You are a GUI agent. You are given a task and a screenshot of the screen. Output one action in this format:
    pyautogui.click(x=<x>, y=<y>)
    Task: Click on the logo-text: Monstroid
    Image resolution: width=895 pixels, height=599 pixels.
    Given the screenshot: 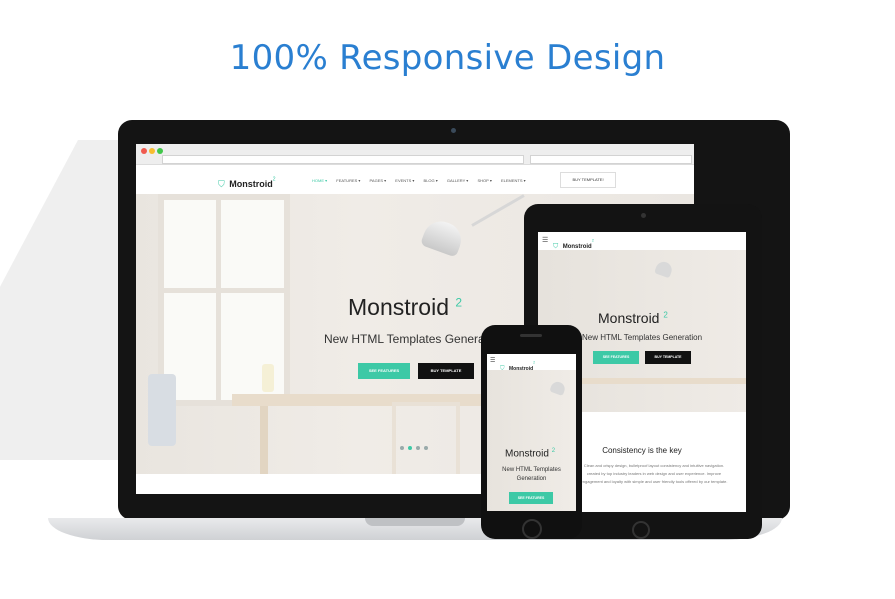 What is the action you would take?
    pyautogui.click(x=251, y=184)
    